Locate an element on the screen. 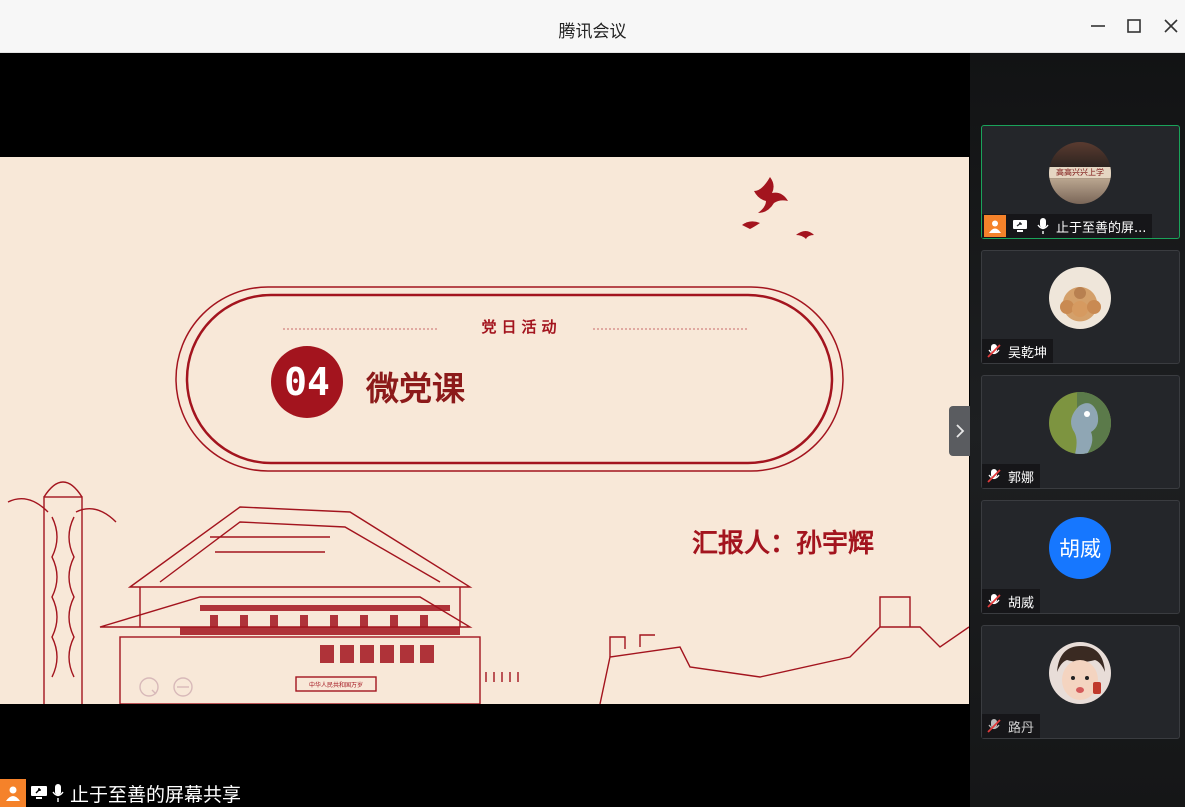 The height and width of the screenshot is (807, 1185). dove-icon is located at coordinates (778, 208).